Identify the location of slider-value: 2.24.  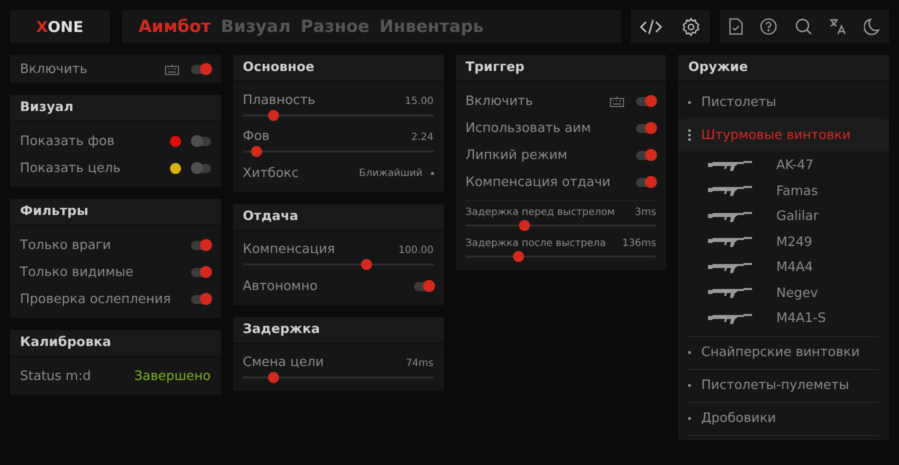
(422, 137).